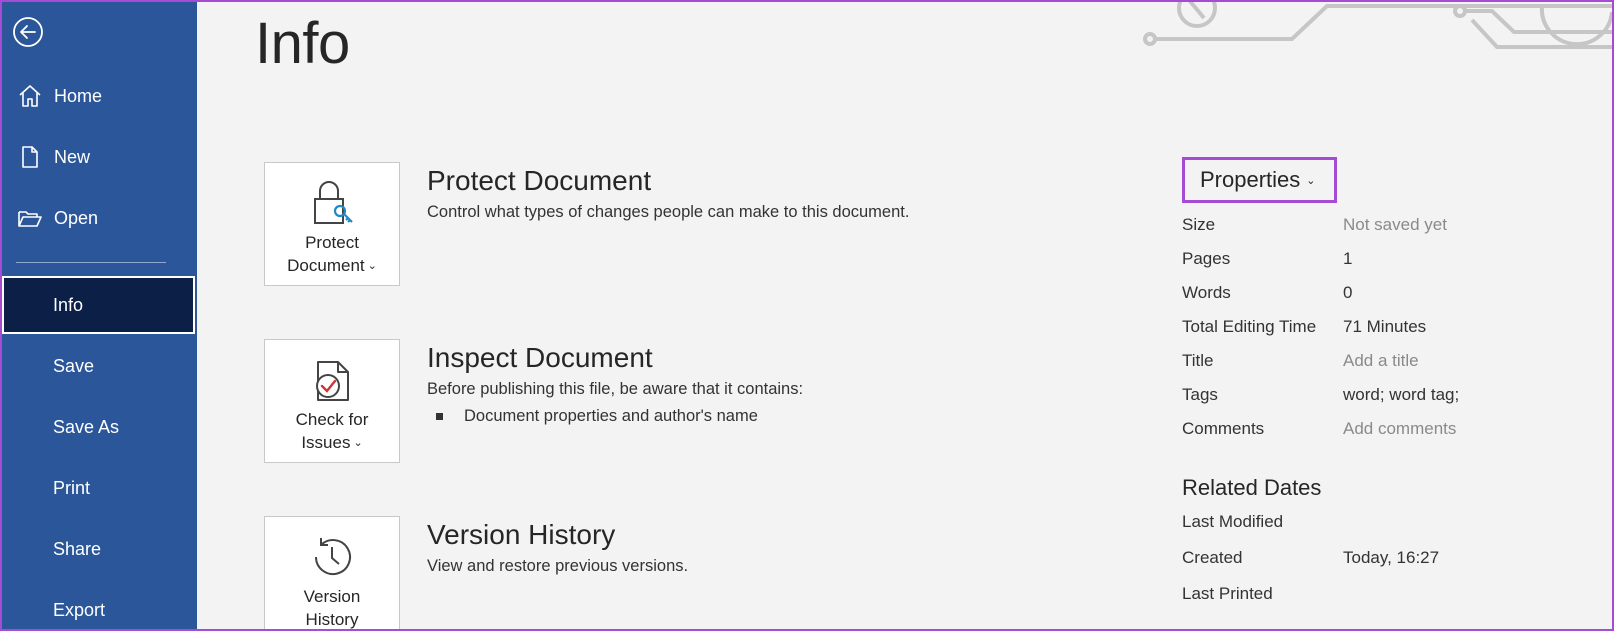 Image resolution: width=1614 pixels, height=631 pixels. Describe the element at coordinates (1385, 326) in the screenshot. I see `property-value: 71 Minutes` at that location.